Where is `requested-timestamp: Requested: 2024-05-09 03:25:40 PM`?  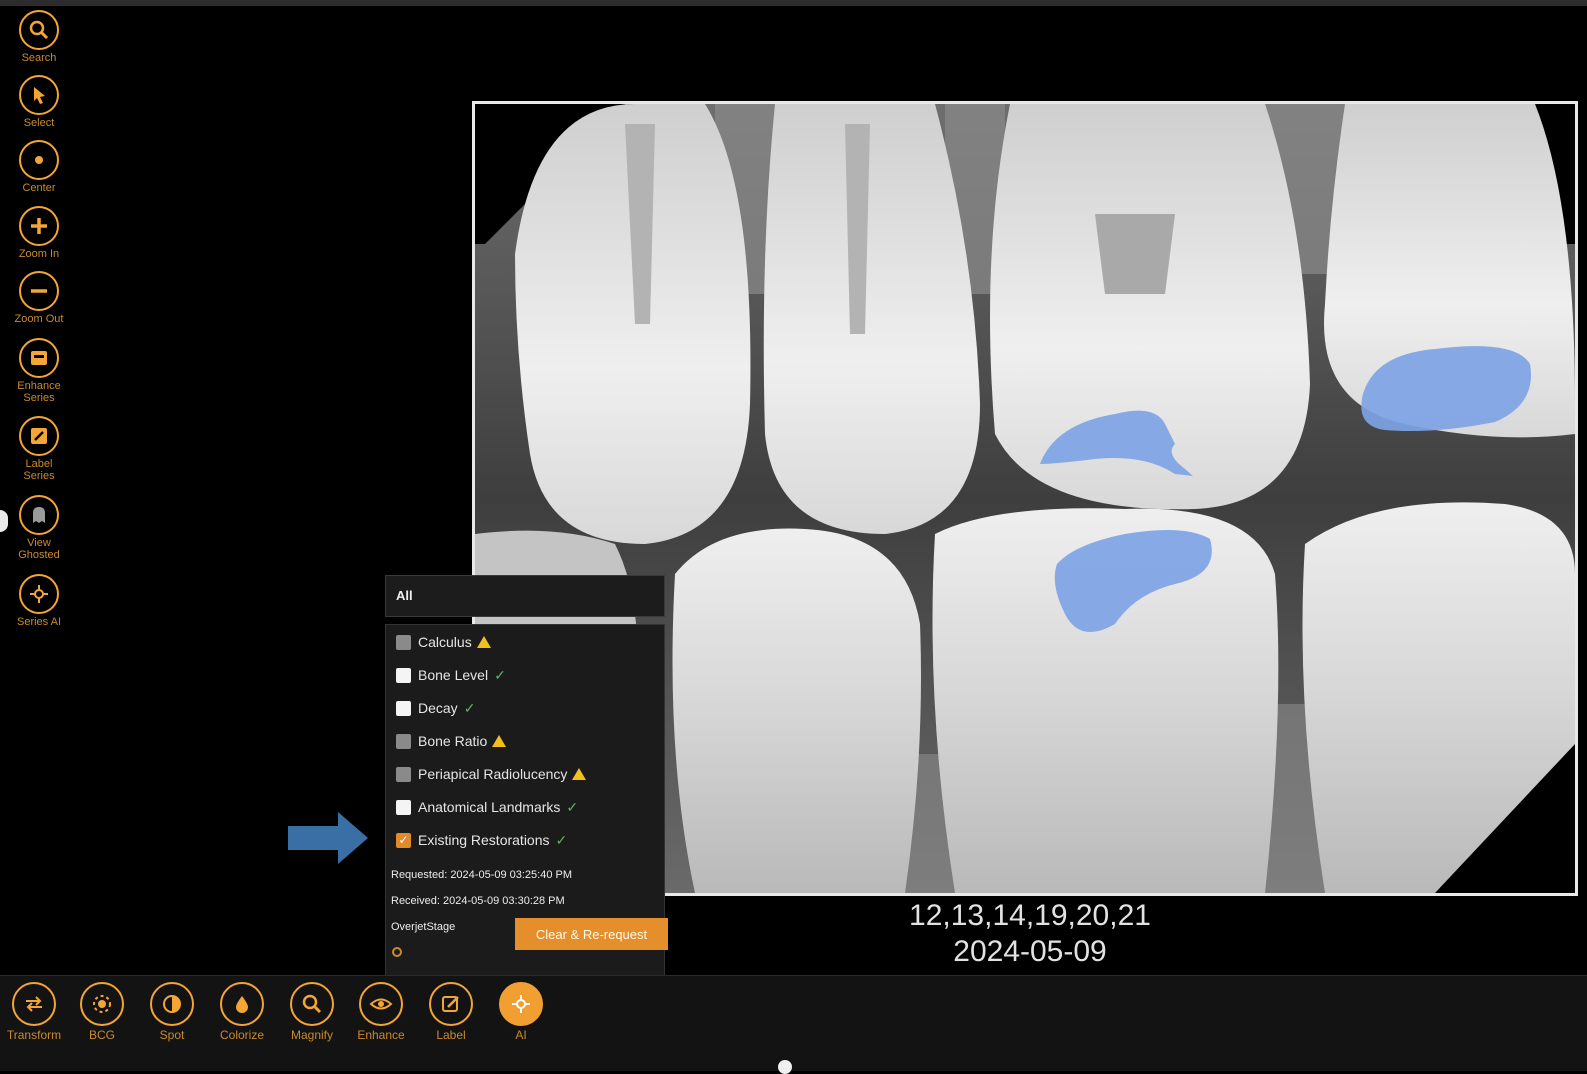
requested-timestamp: Requested: 2024-05-09 03:25:40 PM is located at coordinates (482, 875).